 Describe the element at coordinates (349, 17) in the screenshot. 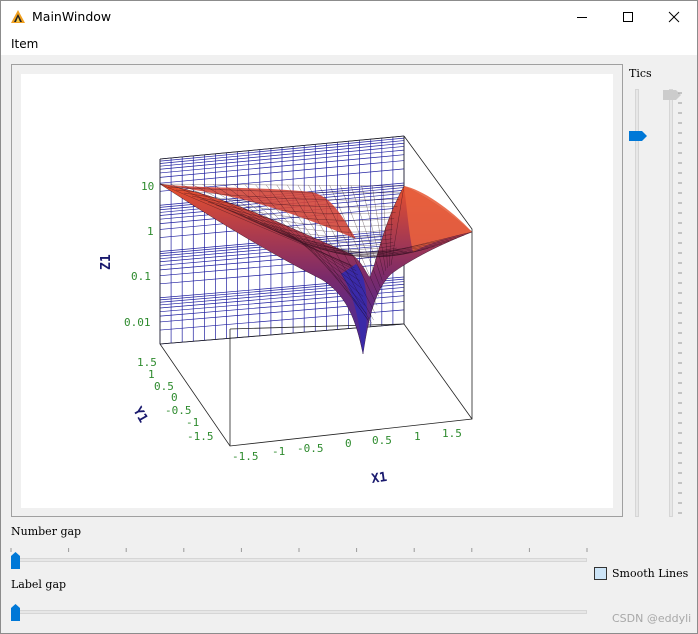

I see `title-bar: MainWindow` at that location.